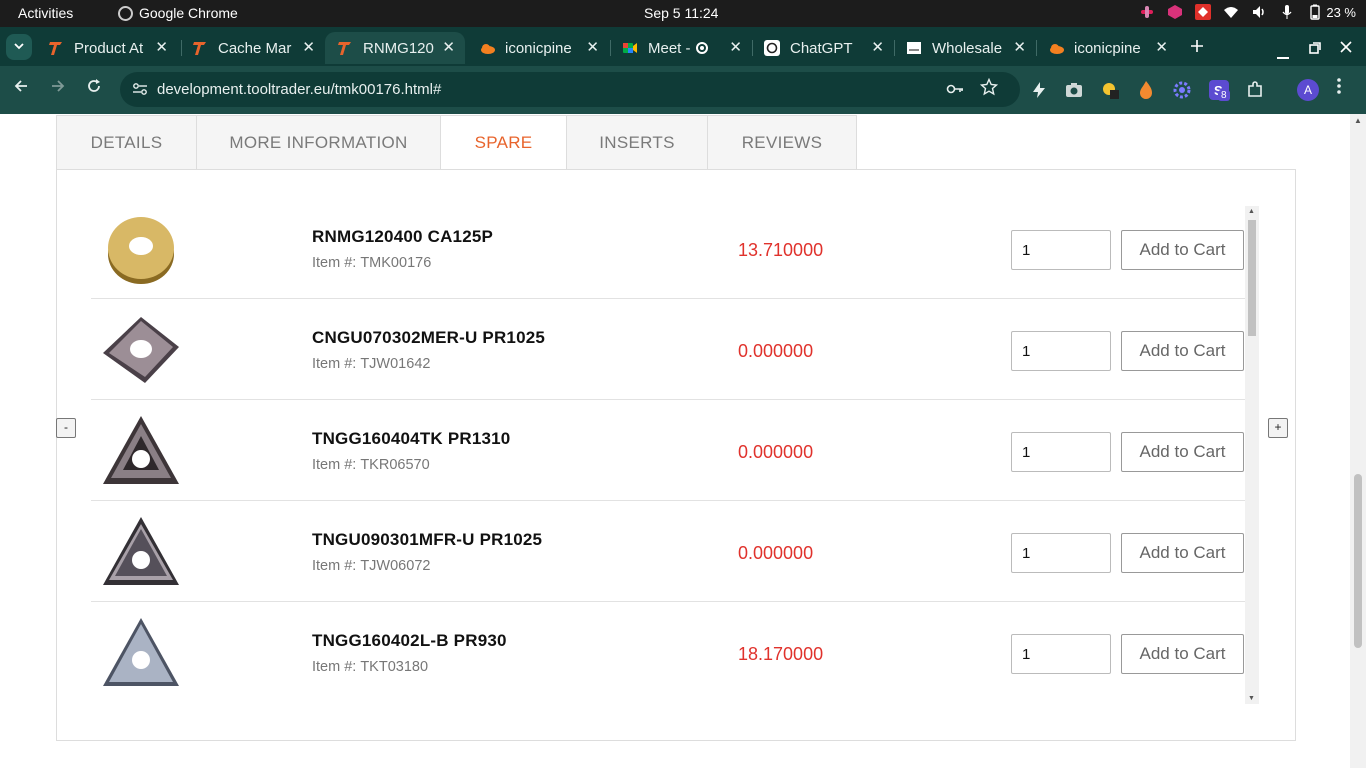  What do you see at coordinates (782, 142) in the screenshot?
I see `tab-reviews: REVIEWS` at bounding box center [782, 142].